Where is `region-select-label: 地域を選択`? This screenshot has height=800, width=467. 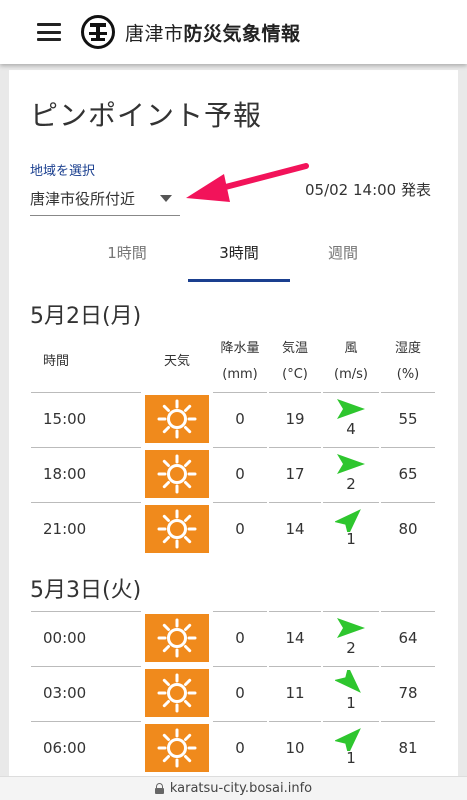
region-select-label: 地域を選択 is located at coordinates (63, 171).